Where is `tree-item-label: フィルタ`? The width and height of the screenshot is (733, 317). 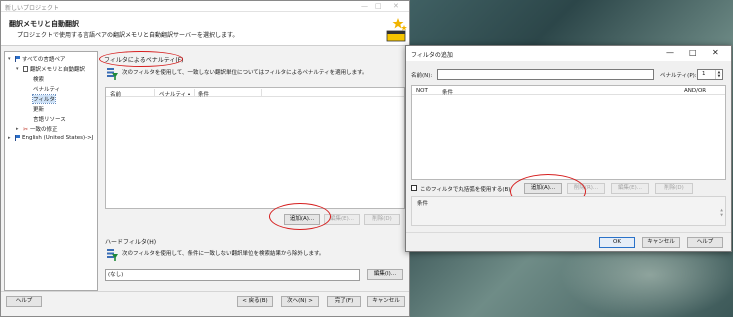
tree-item-label: フィルタ is located at coordinates (44, 99).